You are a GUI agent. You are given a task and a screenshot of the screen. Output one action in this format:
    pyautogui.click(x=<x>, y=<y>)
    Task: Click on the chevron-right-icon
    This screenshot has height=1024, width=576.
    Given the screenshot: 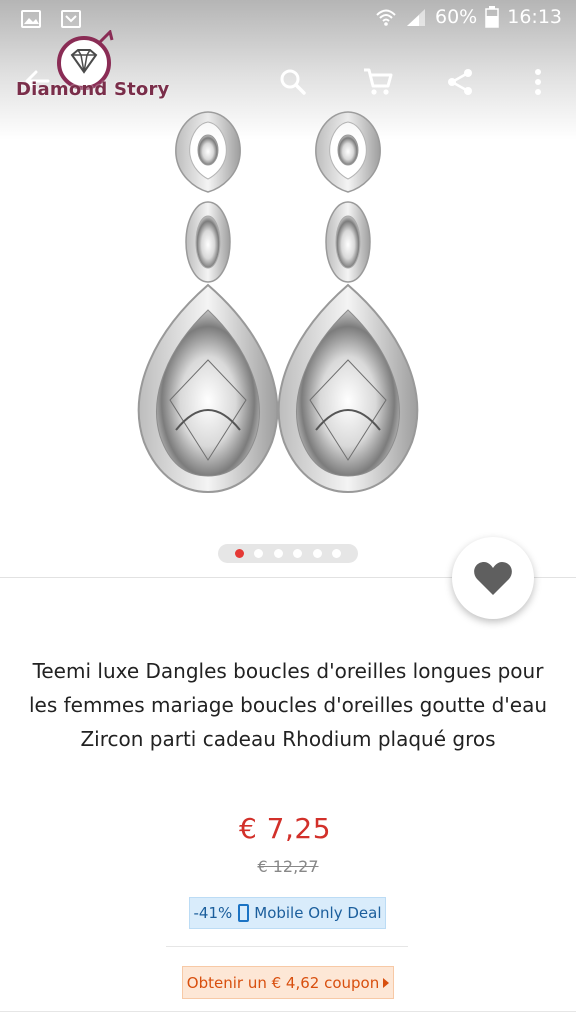 What is the action you would take?
    pyautogui.click(x=386, y=982)
    